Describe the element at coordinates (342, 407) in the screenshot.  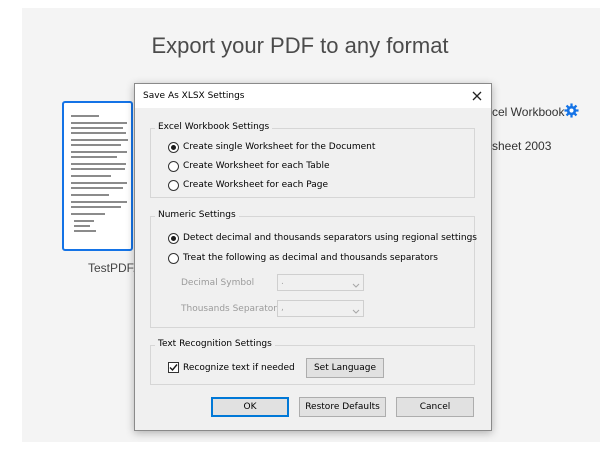
I see `restore-defaults-button: Restore Defaults` at that location.